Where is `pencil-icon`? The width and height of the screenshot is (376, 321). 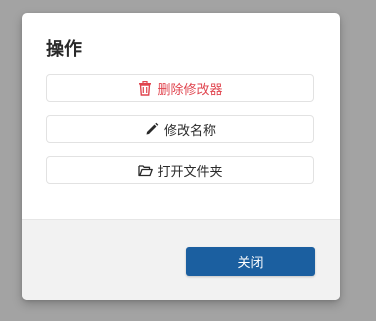
pencil-icon is located at coordinates (152, 129).